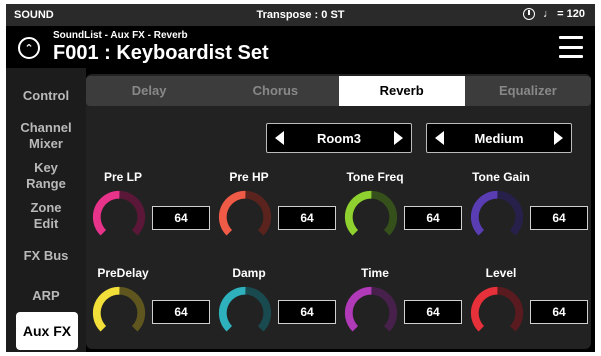 The image size is (601, 356). Describe the element at coordinates (123, 273) in the screenshot. I see `param-label-predelay: PreDelay` at that location.